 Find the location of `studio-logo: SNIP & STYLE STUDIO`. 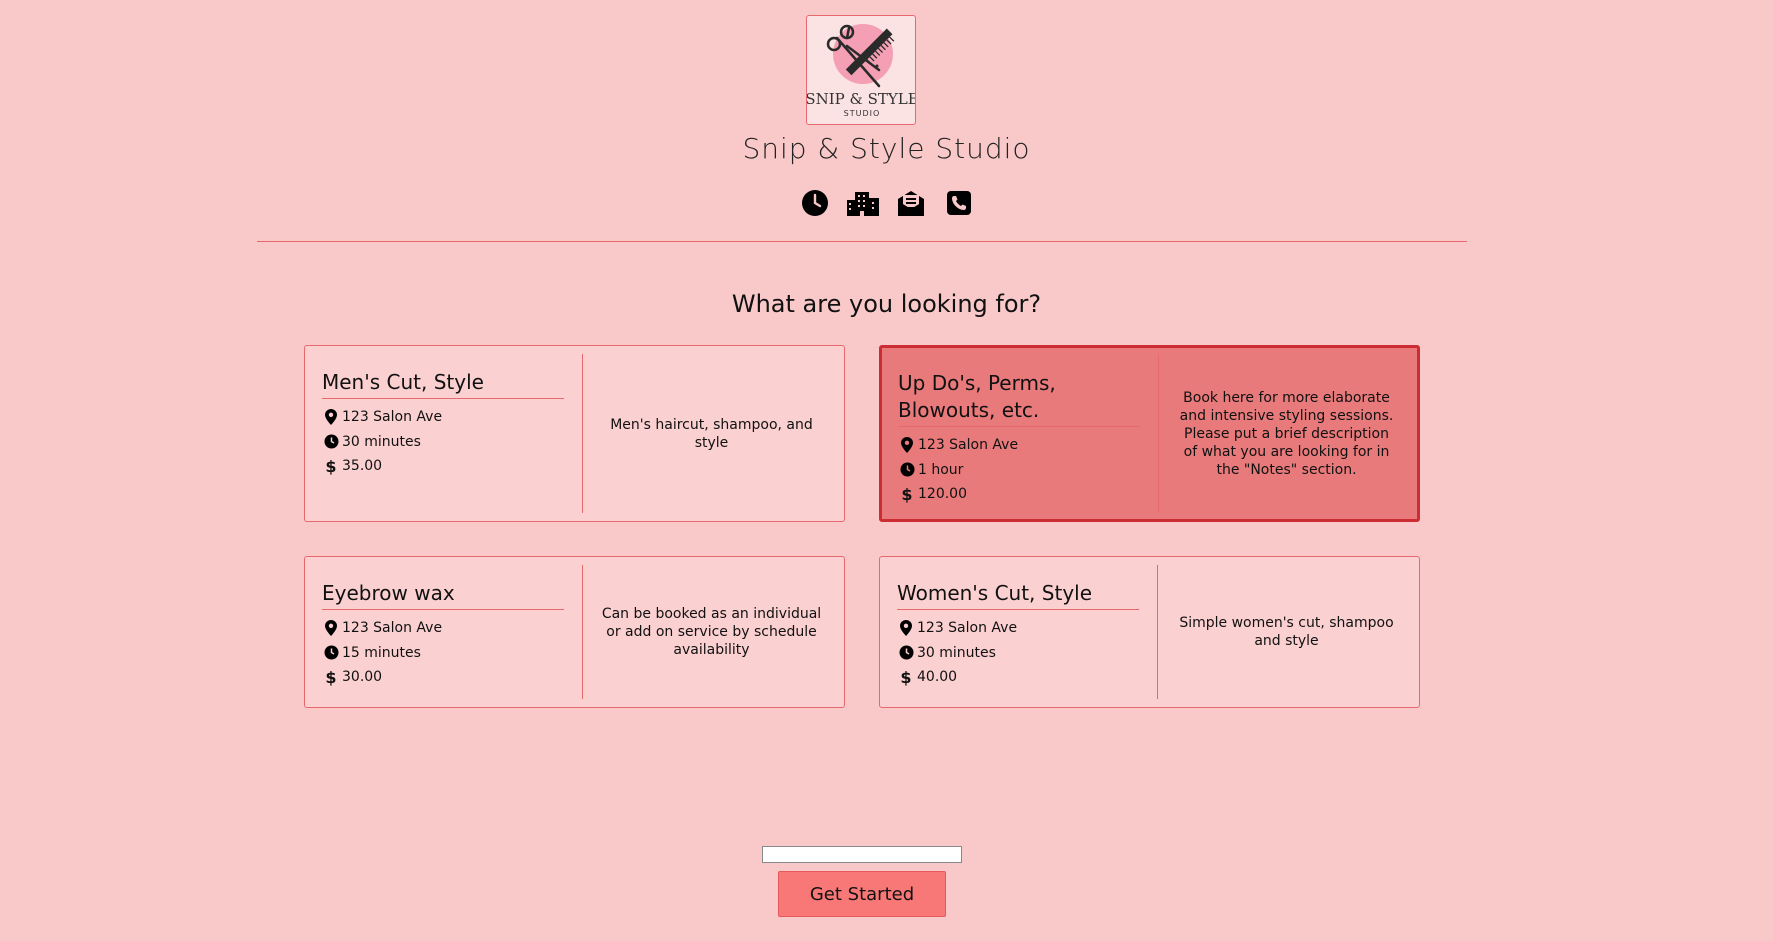

studio-logo: SNIP & STYLE STUDIO is located at coordinates (861, 70).